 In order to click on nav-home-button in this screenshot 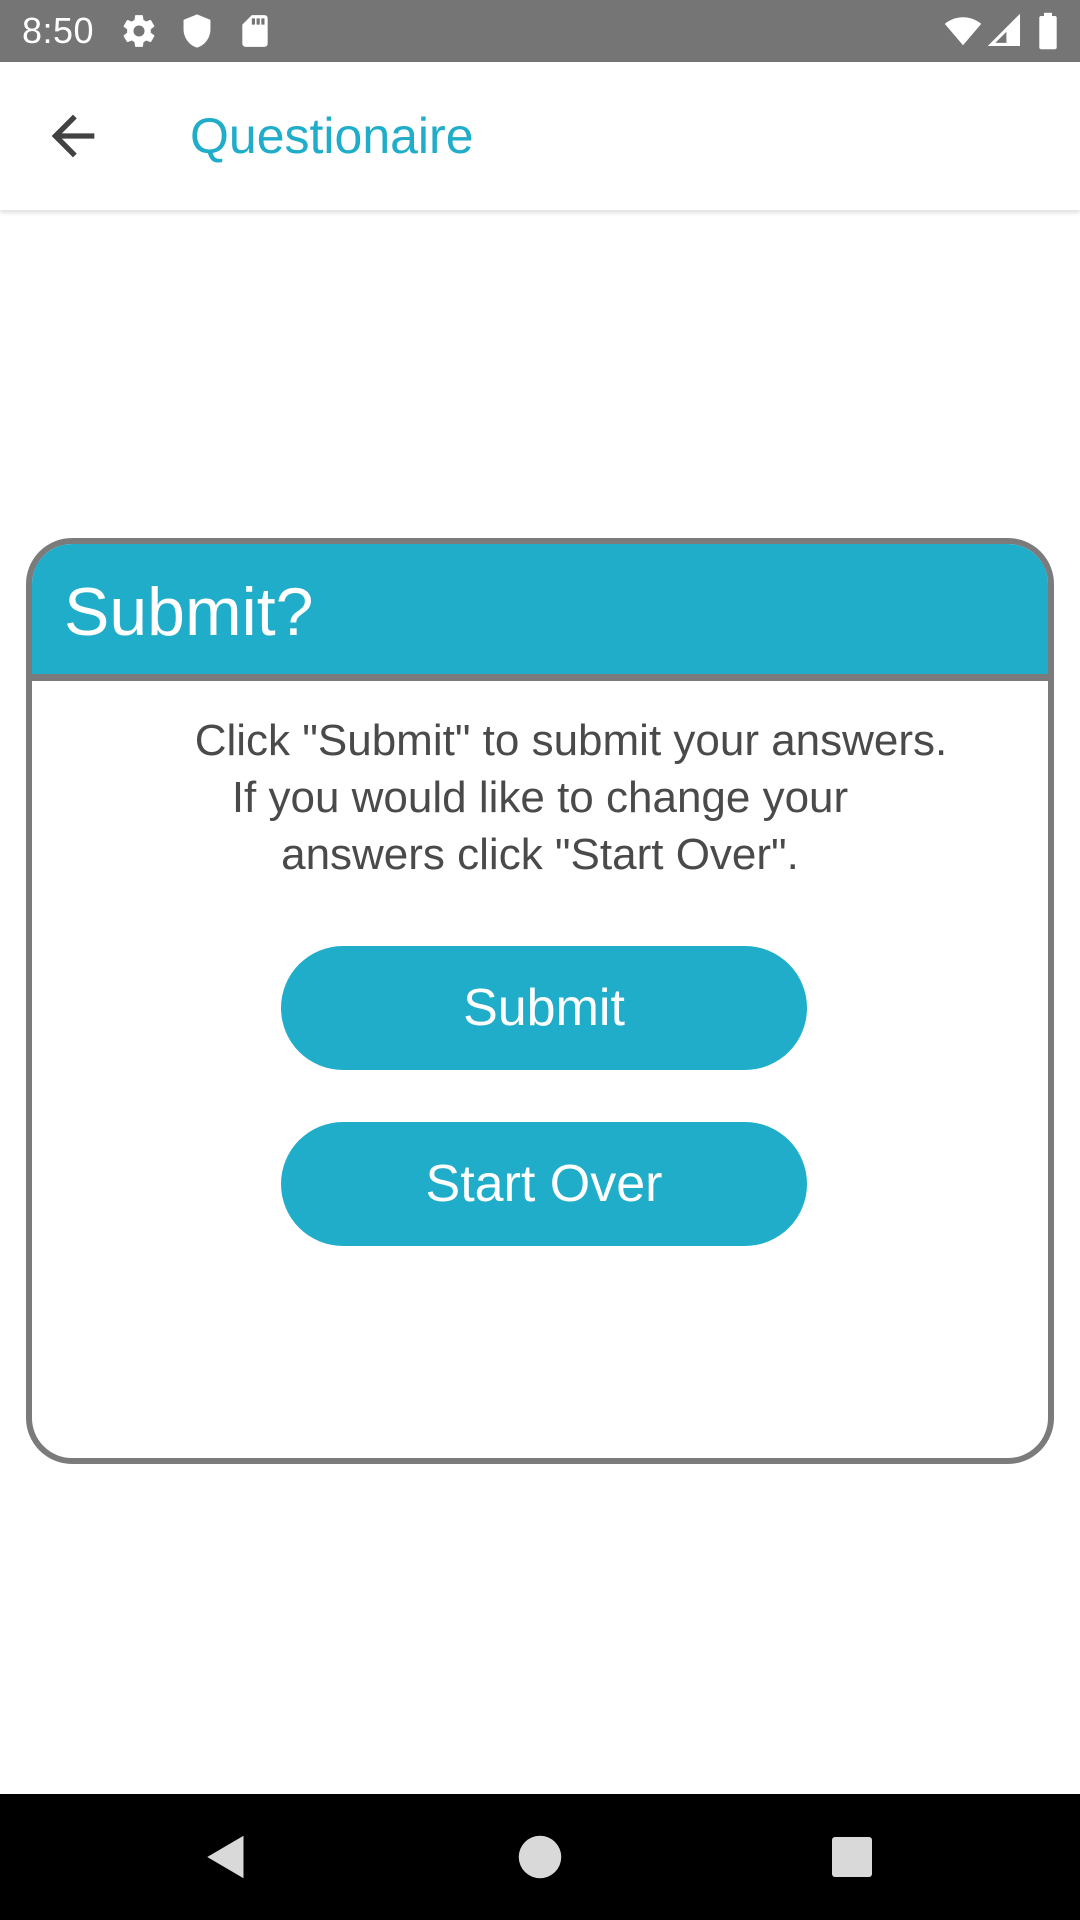, I will do `click(540, 1857)`.